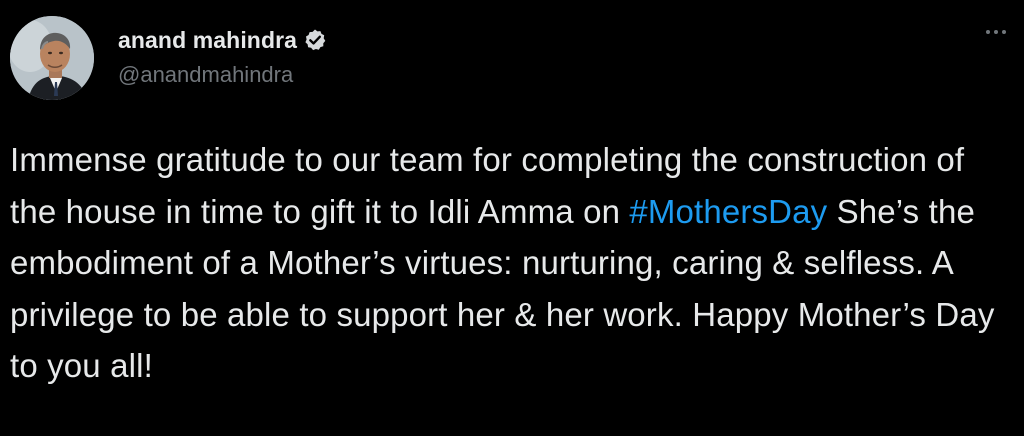 This screenshot has width=1024, height=436. What do you see at coordinates (207, 40) in the screenshot?
I see `display-name: anand mahindra` at bounding box center [207, 40].